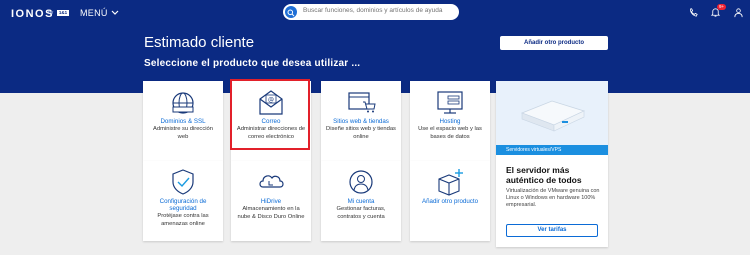 This screenshot has height=255, width=750. I want to click on shield-check-icon, so click(183, 182).